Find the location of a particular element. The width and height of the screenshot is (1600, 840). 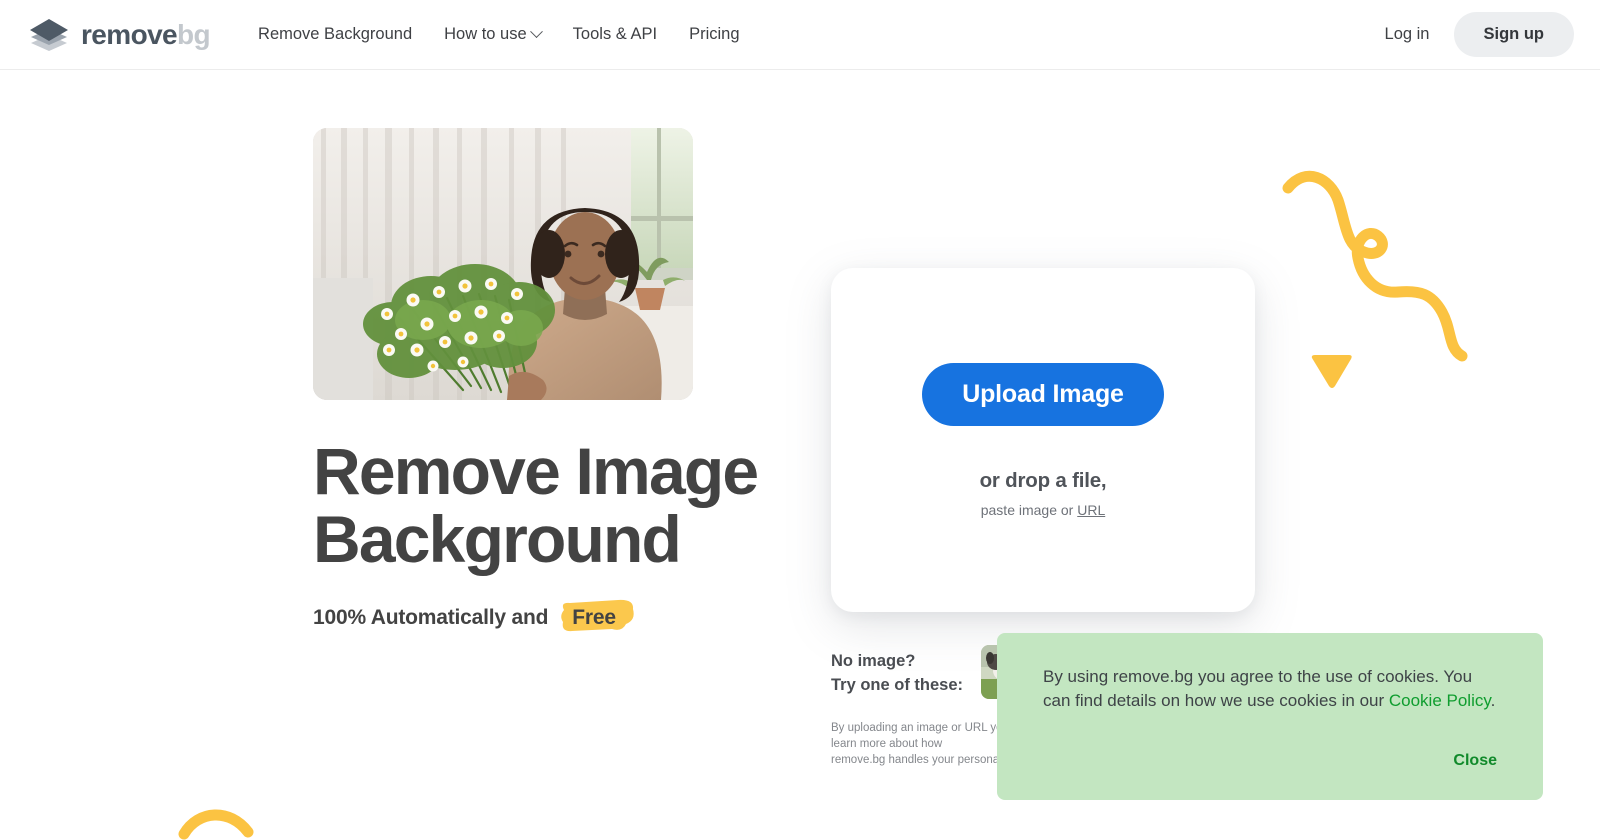

cookie-policy-link: Cookie Policy is located at coordinates (1440, 700).